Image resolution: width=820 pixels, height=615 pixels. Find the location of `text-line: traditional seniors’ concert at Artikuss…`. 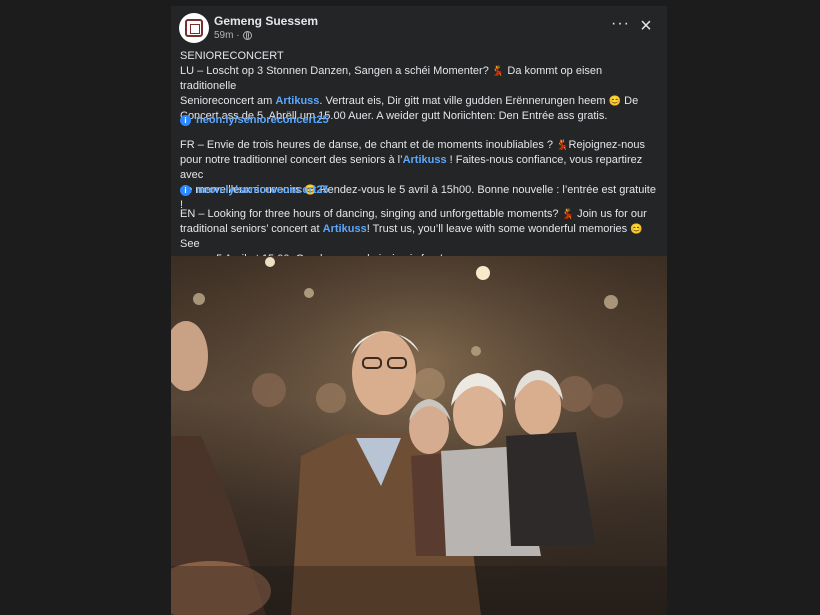

text-line: traditional seniors’ concert at Artikuss… is located at coordinates (411, 236).